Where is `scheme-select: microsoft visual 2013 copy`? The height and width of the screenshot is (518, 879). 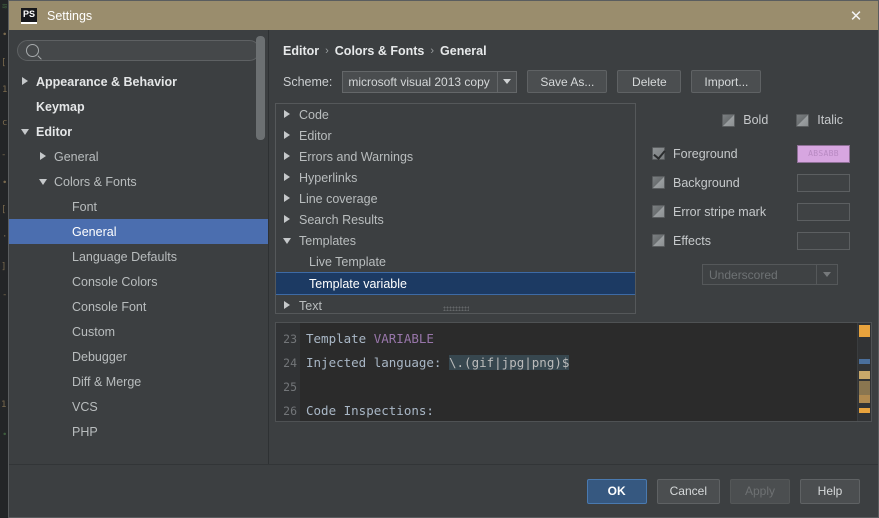
scheme-select: microsoft visual 2013 copy is located at coordinates (430, 81).